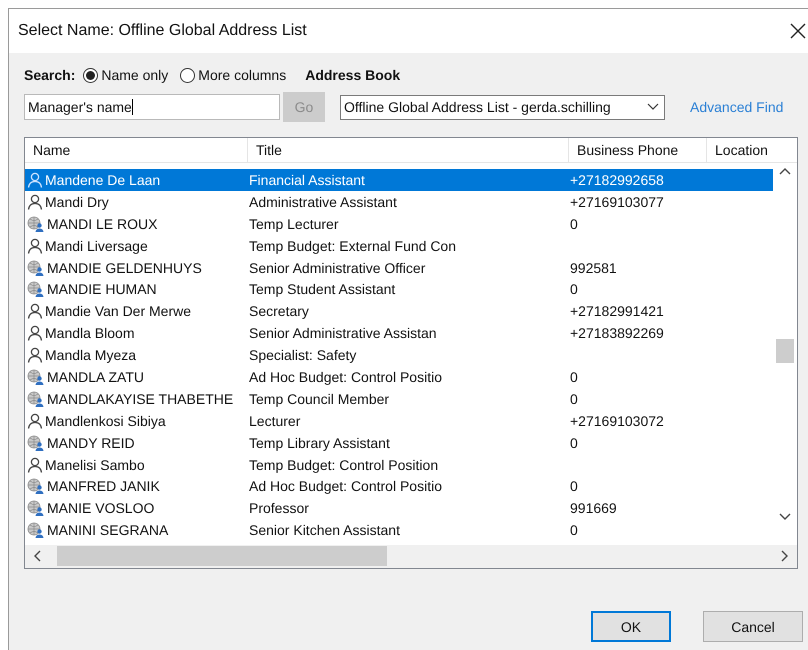 The height and width of the screenshot is (650, 808). Describe the element at coordinates (323, 202) in the screenshot. I see `contact-title: Administrative Assistant` at that location.